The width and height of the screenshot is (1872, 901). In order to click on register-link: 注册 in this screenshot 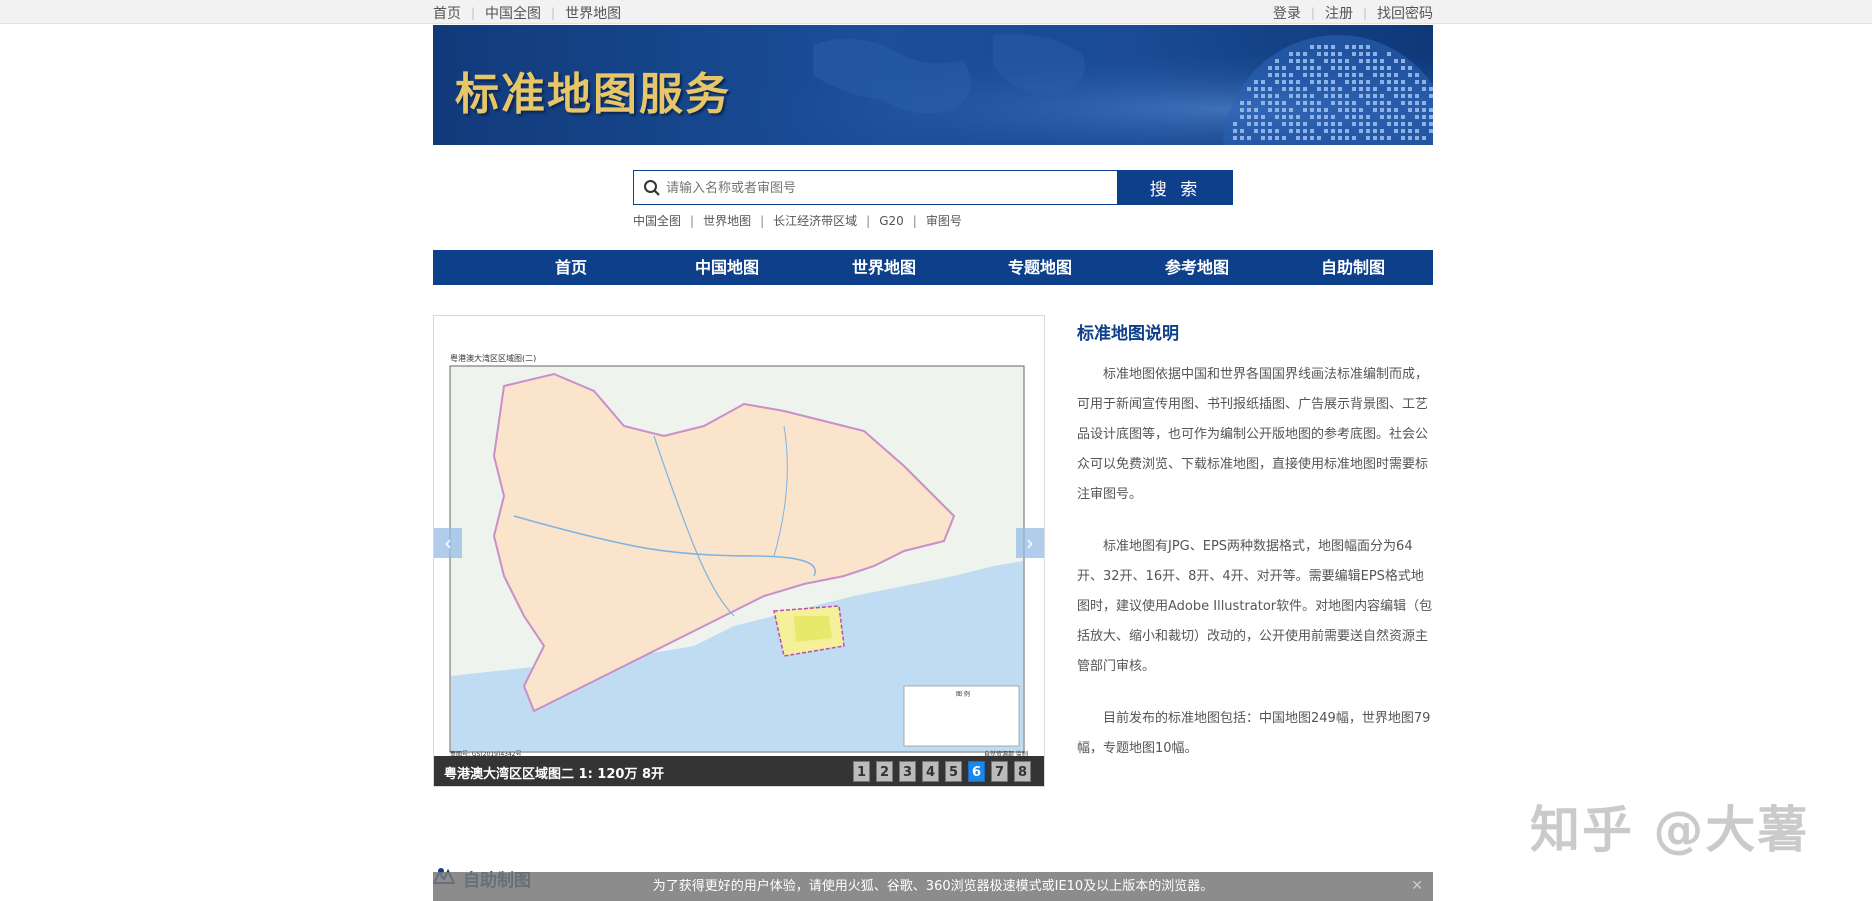, I will do `click(1339, 13)`.